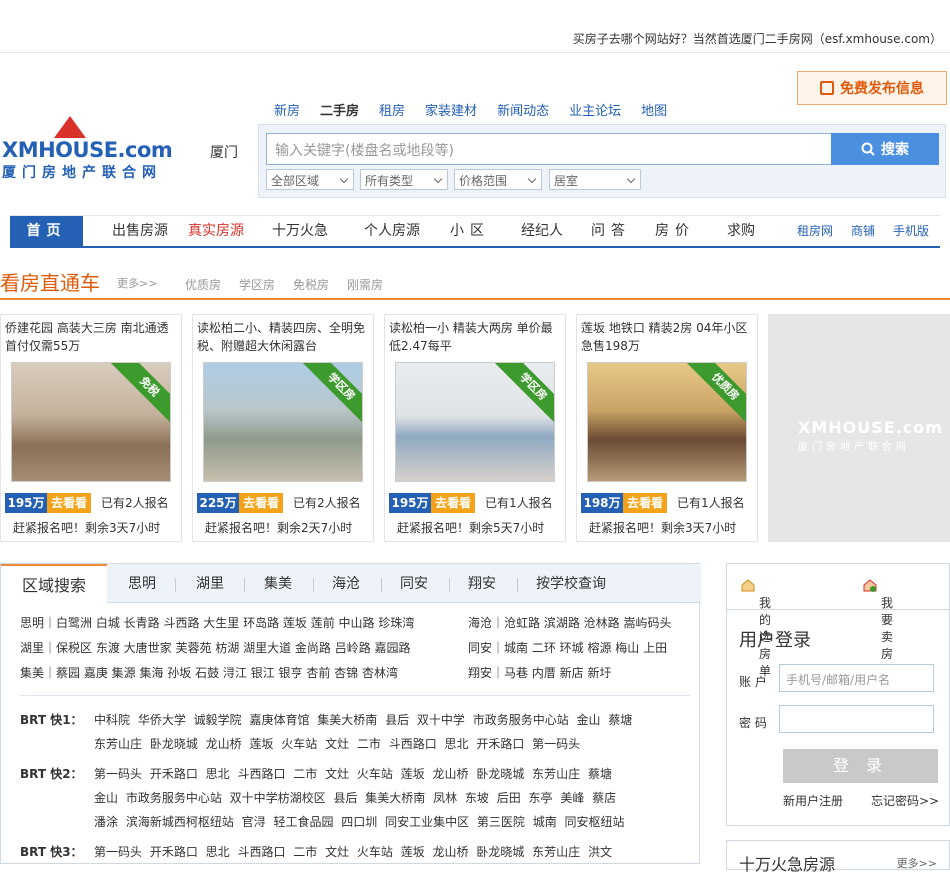 This screenshot has height=875, width=950. I want to click on listing-title: 读松柏二小、精装四房、全明免税、附赠超大休闲露台, so click(283, 337).